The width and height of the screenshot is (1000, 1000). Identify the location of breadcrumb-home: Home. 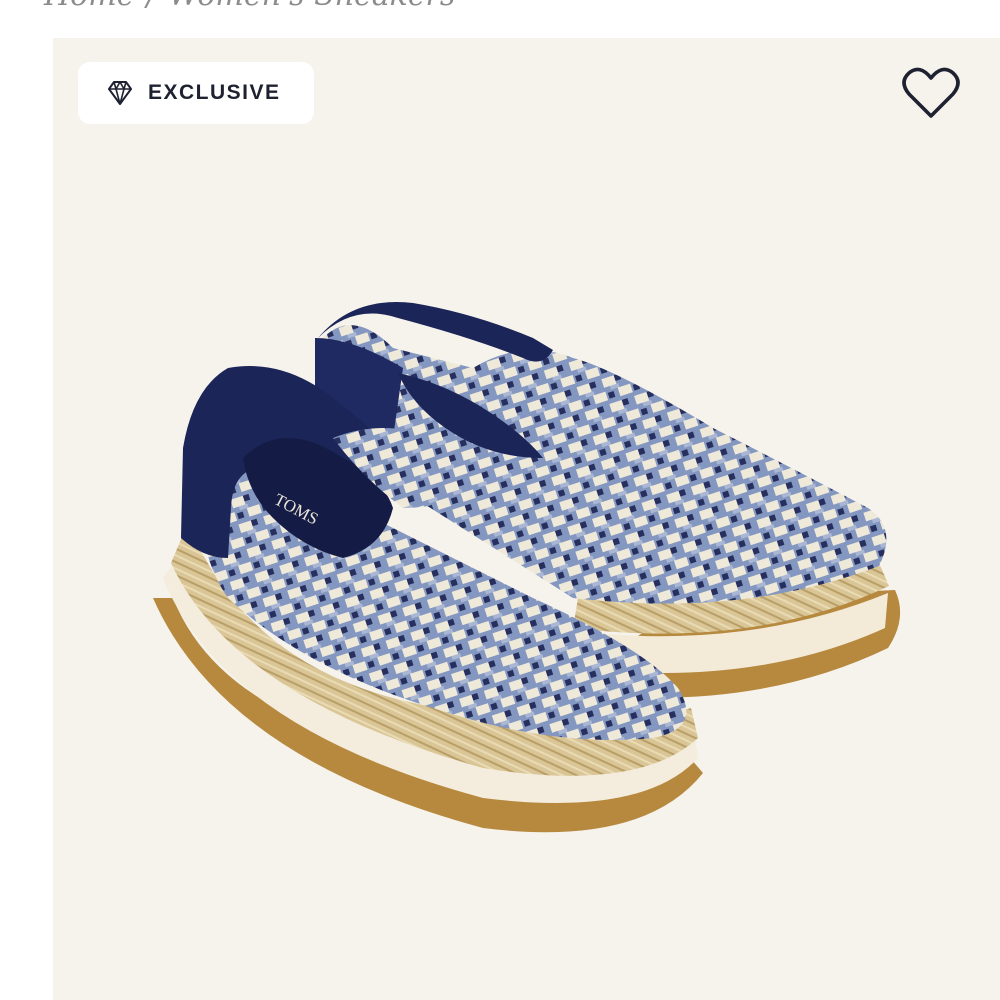
(89, 6).